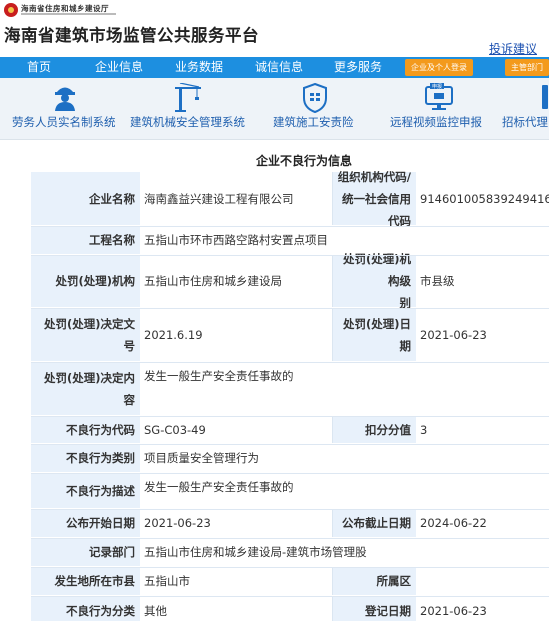  Describe the element at coordinates (482, 429) in the screenshot. I see `deduct-value: 3` at that location.